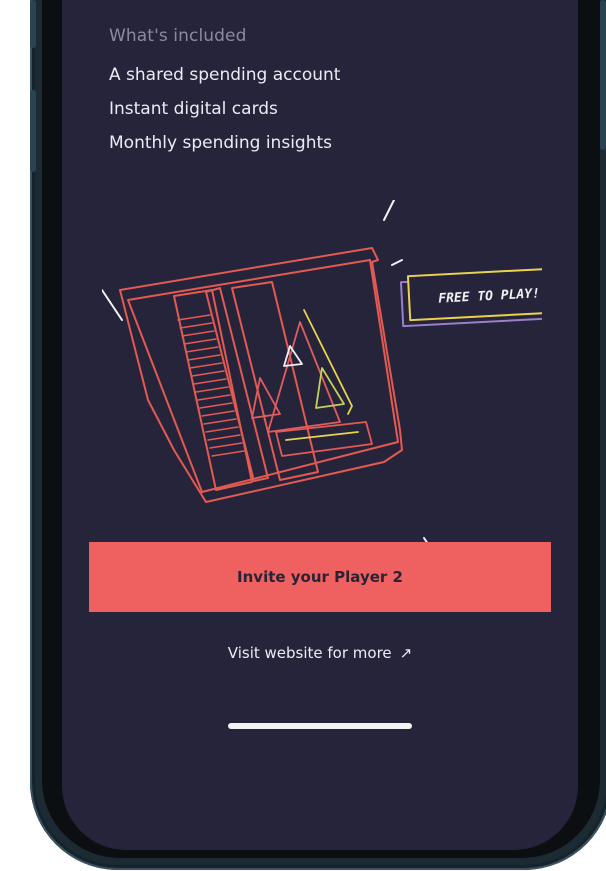 The width and height of the screenshot is (606, 871). Describe the element at coordinates (470, 297) in the screenshot. I see `free-to-play-sticker: FREE TO PLAY!` at that location.